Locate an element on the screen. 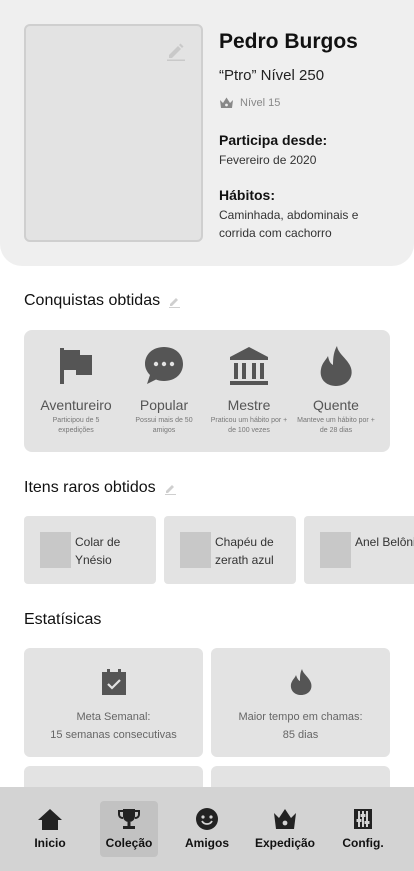 The image size is (414, 871). since-title: Participa desde: is located at coordinates (273, 140).